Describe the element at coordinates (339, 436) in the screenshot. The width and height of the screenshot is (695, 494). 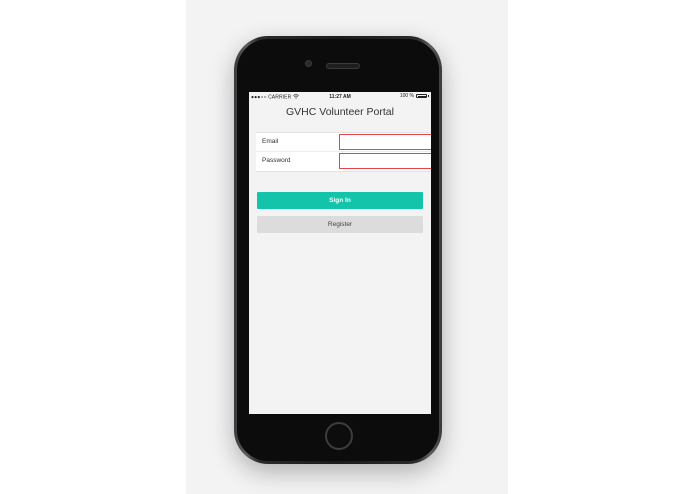
I see `home-button` at that location.